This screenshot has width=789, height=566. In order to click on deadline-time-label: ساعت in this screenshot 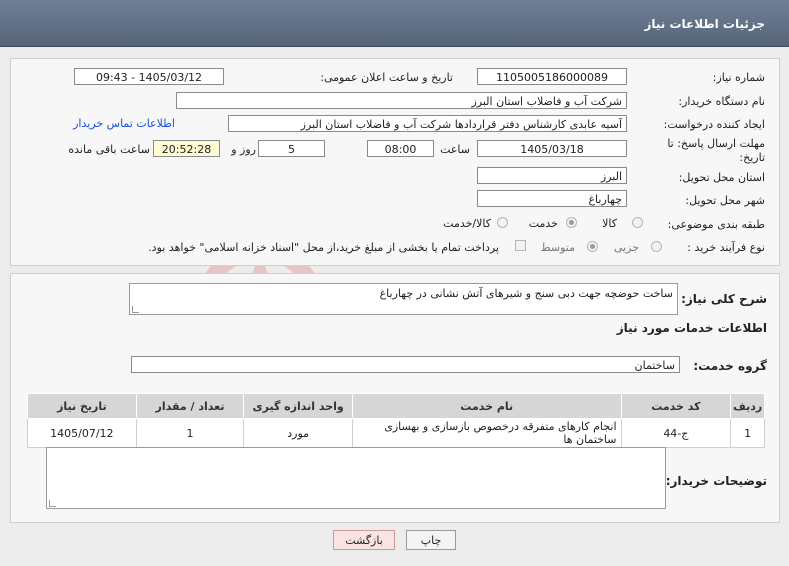, I will do `click(455, 149)`.